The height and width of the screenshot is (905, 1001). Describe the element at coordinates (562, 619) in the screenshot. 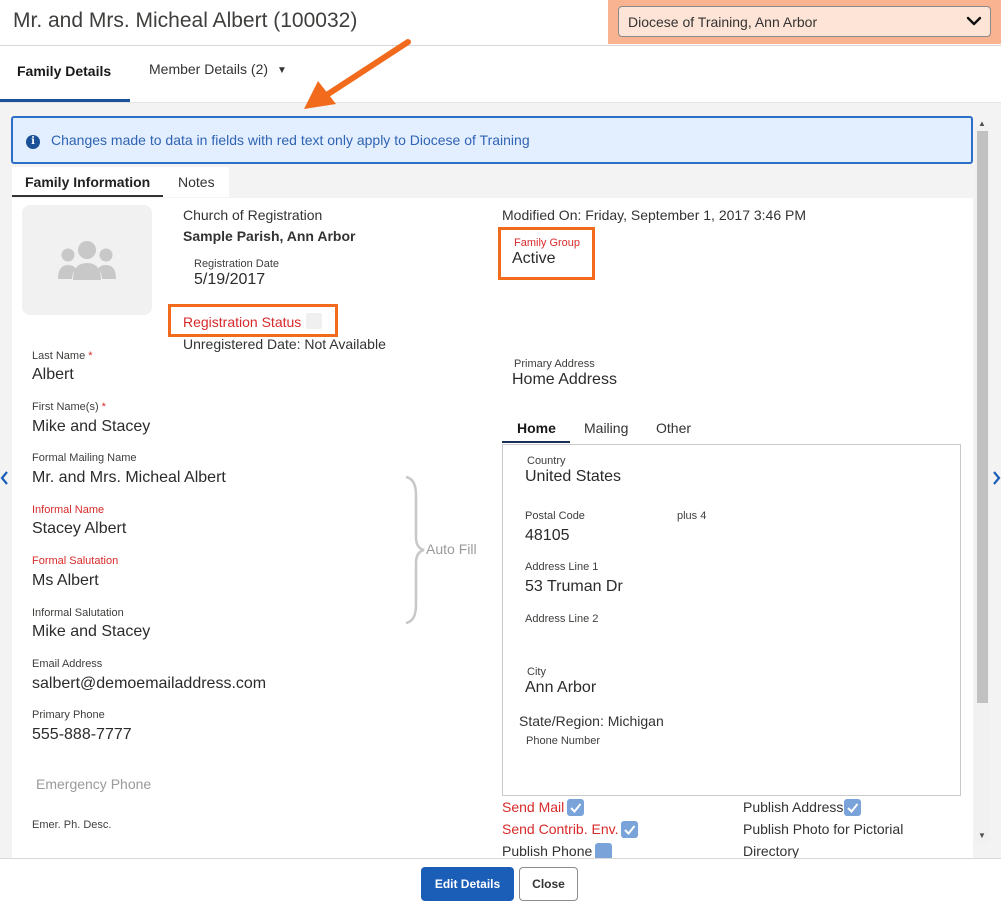

I see `address-line2-label: Address Line 2` at that location.